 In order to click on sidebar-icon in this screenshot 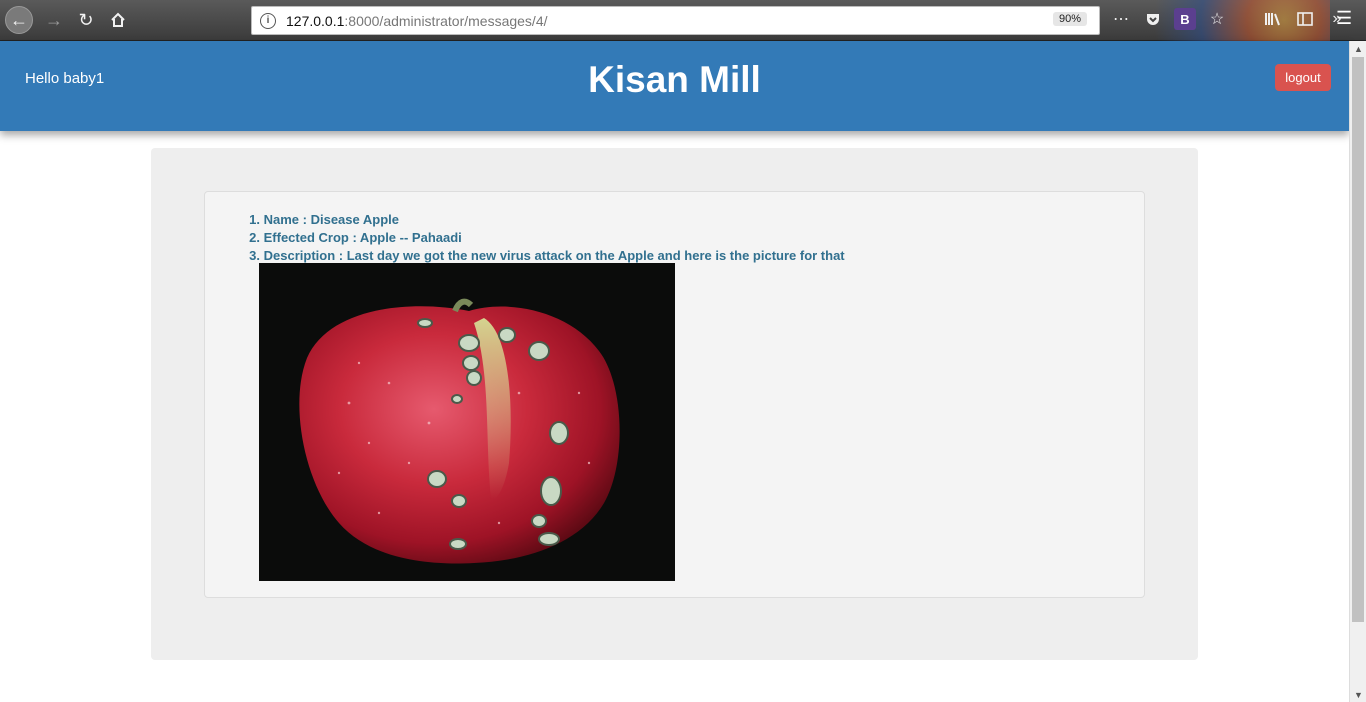, I will do `click(1305, 19)`.